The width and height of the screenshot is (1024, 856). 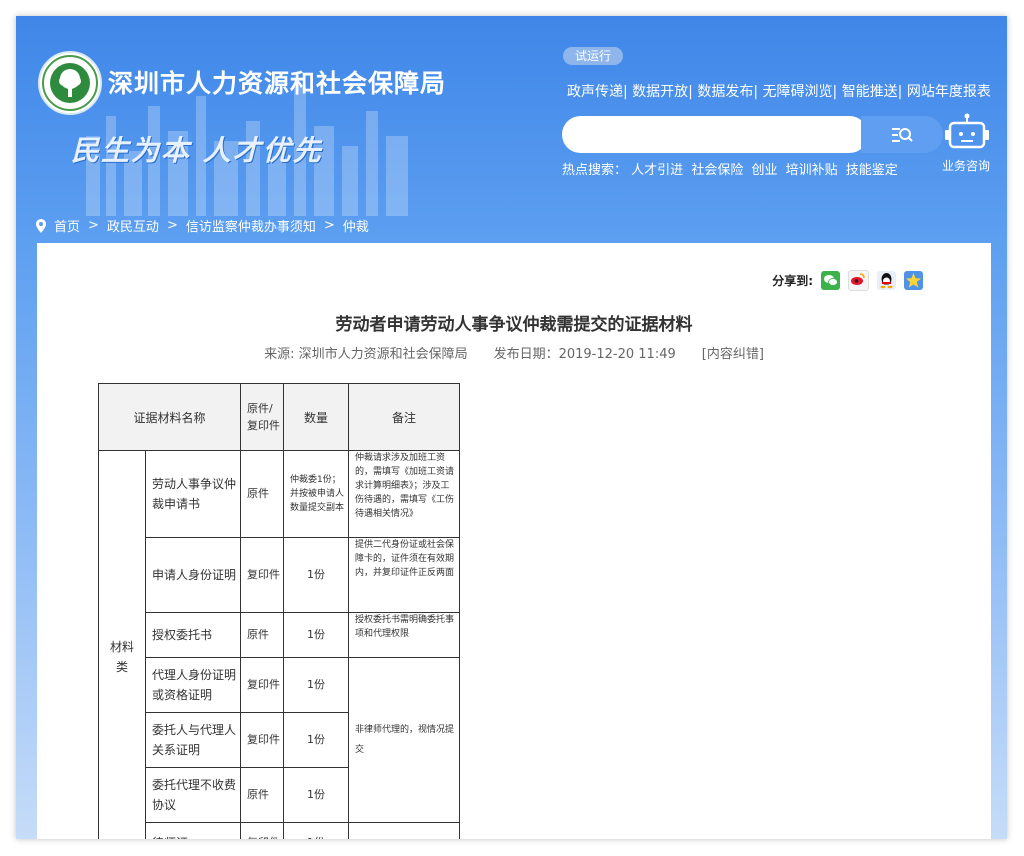 I want to click on row-qty: 仲裁委1份；并按被申请人数量提交副本, so click(x=316, y=494).